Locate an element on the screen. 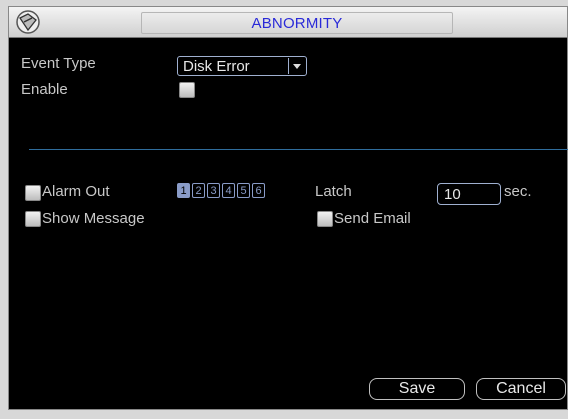 The width and height of the screenshot is (568, 419). alarm-out-label: Alarm Out is located at coordinates (76, 191).